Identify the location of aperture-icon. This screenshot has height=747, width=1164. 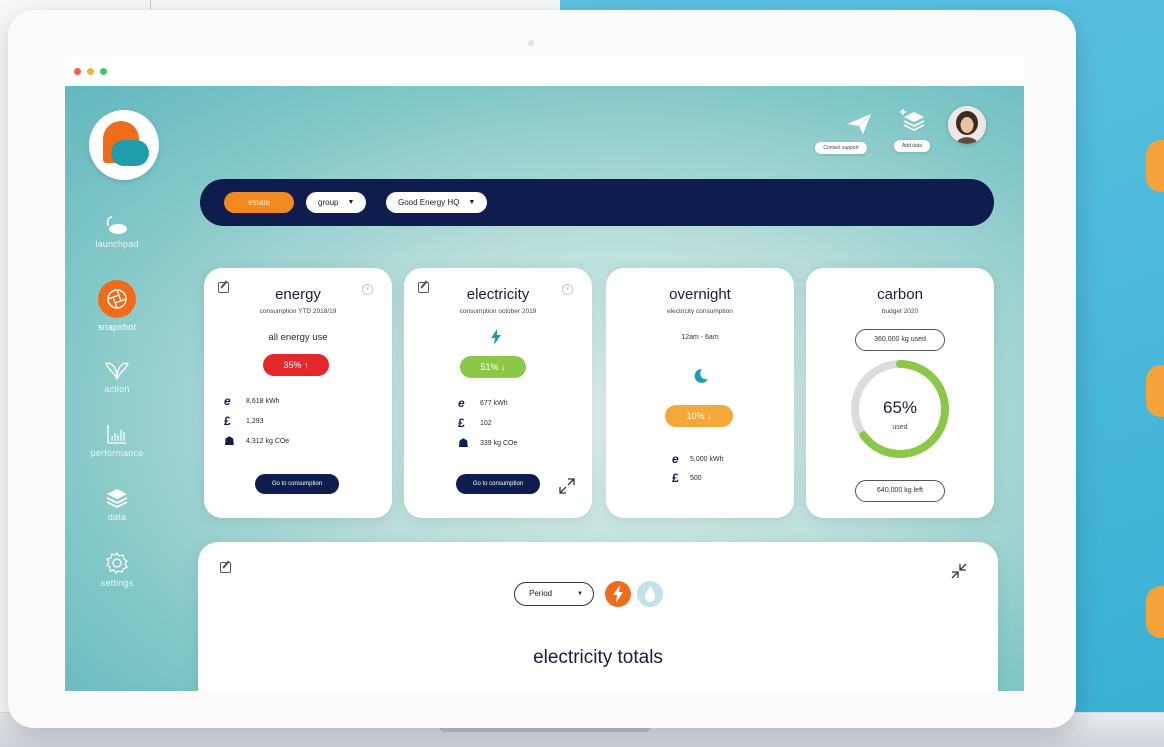
(117, 299).